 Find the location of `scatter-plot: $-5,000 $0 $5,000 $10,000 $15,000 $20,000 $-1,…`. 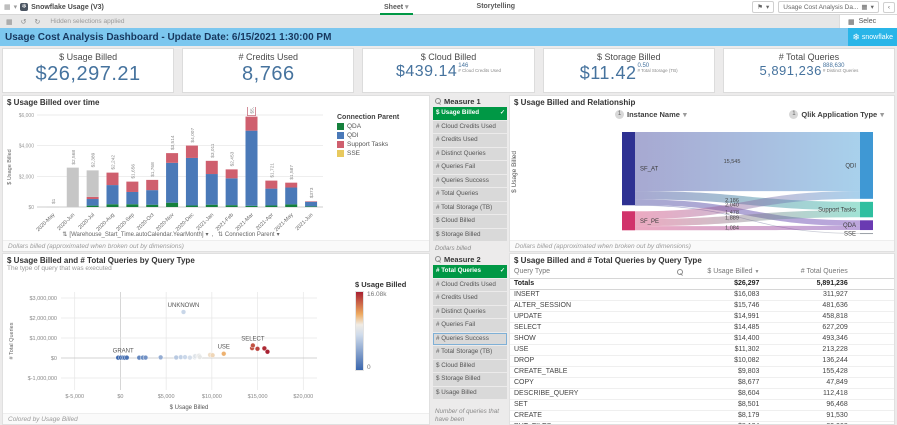

scatter-plot: $-5,000 $0 $5,000 $10,000 $15,000 $20,000 $-1,… is located at coordinates (173, 345).